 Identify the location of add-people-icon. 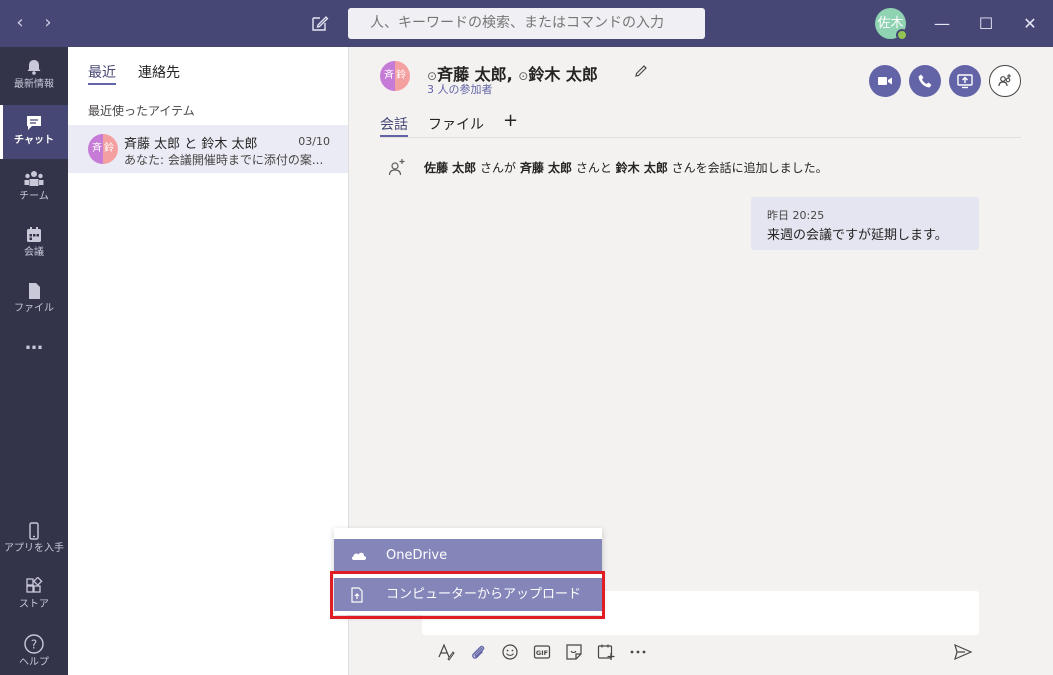
(1004, 80).